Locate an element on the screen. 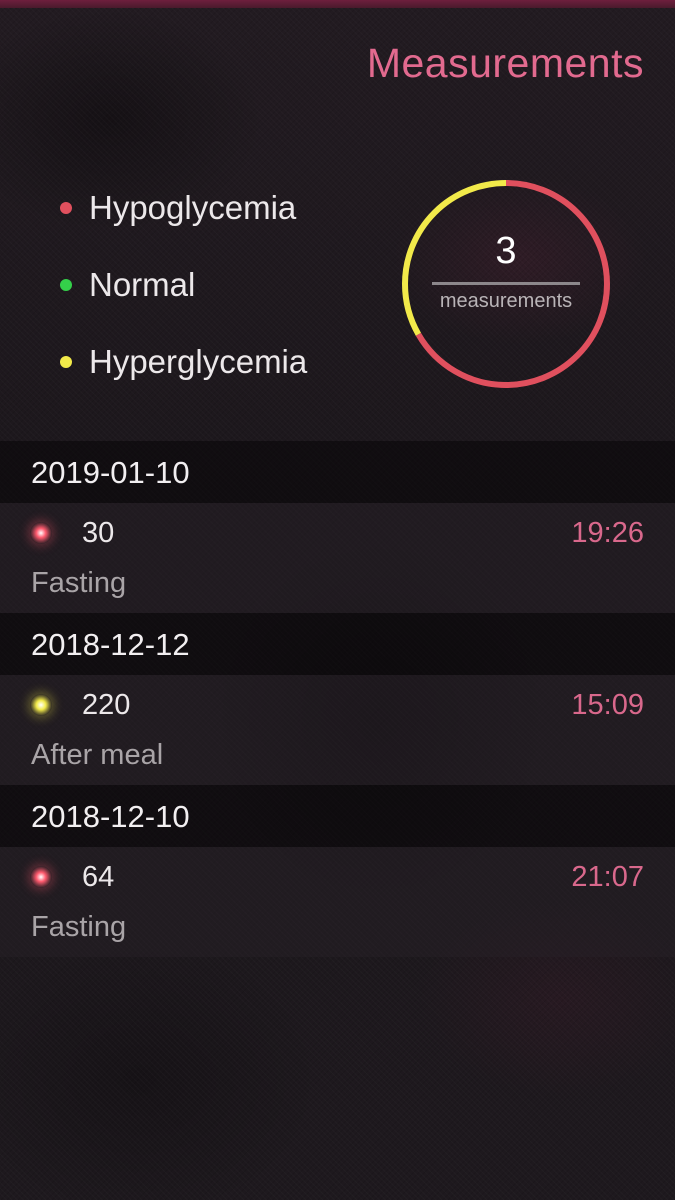 This screenshot has width=675, height=1200. measurement-list-item: 30 19:26 Fasting is located at coordinates (337, 558).